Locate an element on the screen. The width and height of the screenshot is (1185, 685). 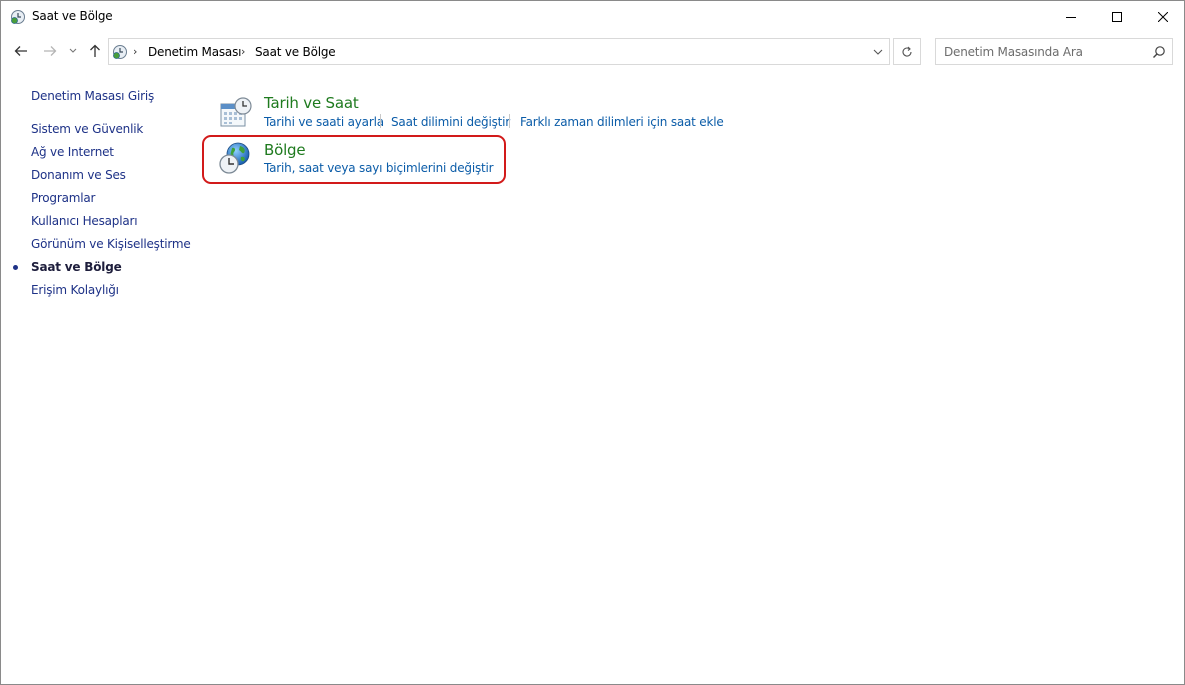
link-change-time-zone: Saat dilimini değiştir is located at coordinates (450, 122).